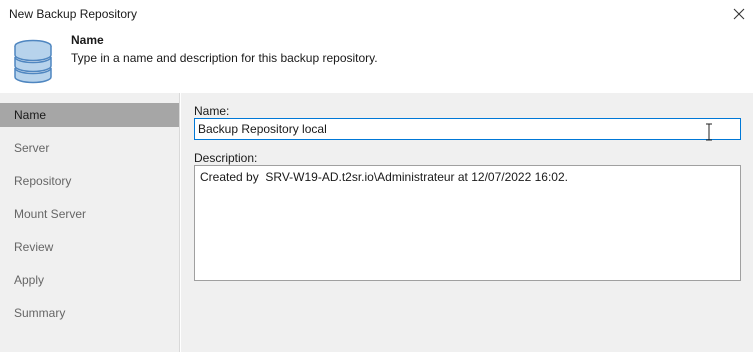 This screenshot has width=753, height=352. I want to click on name-input, so click(467, 129).